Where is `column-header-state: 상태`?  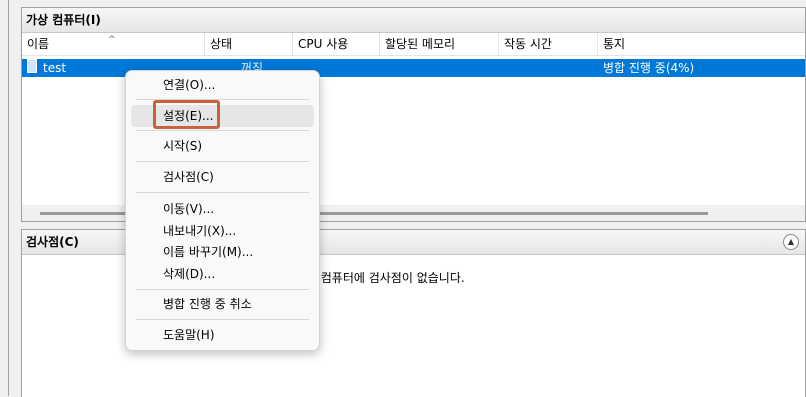 column-header-state: 상태 is located at coordinates (249, 44).